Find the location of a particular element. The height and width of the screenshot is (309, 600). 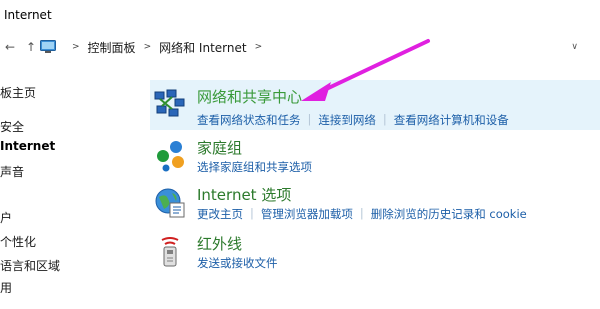

up-arrow-icon: ↑ is located at coordinates (31, 47).